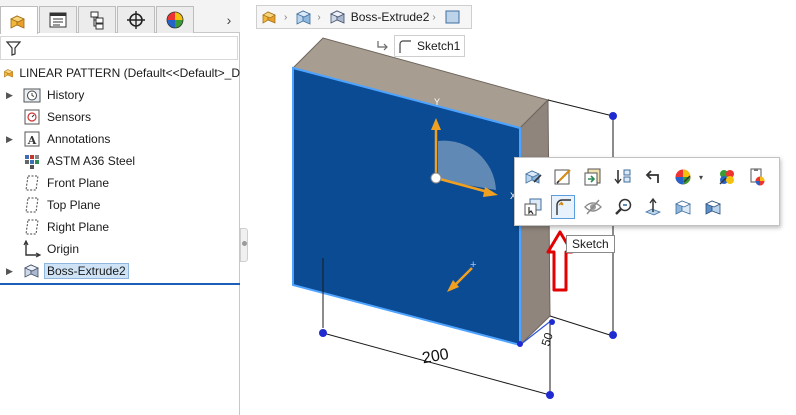 The height and width of the screenshot is (415, 796). I want to click on tree-item-label: Origin, so click(63, 249).